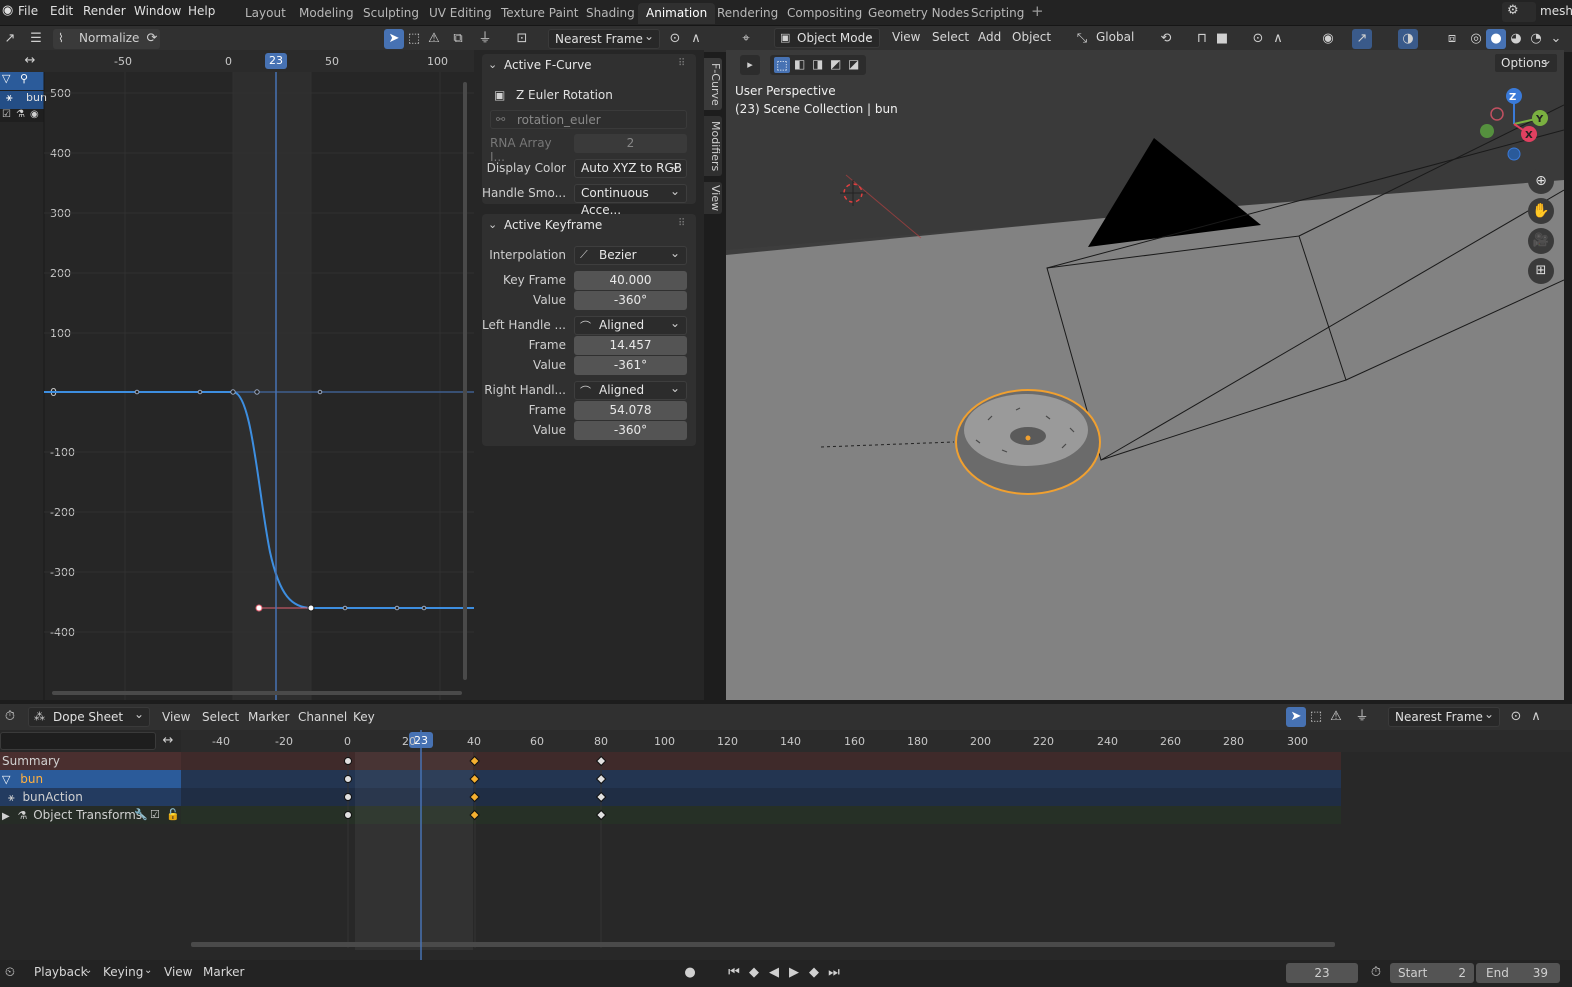  I want to click on sidebar-tab-modifiers: Modifiers, so click(713, 146).